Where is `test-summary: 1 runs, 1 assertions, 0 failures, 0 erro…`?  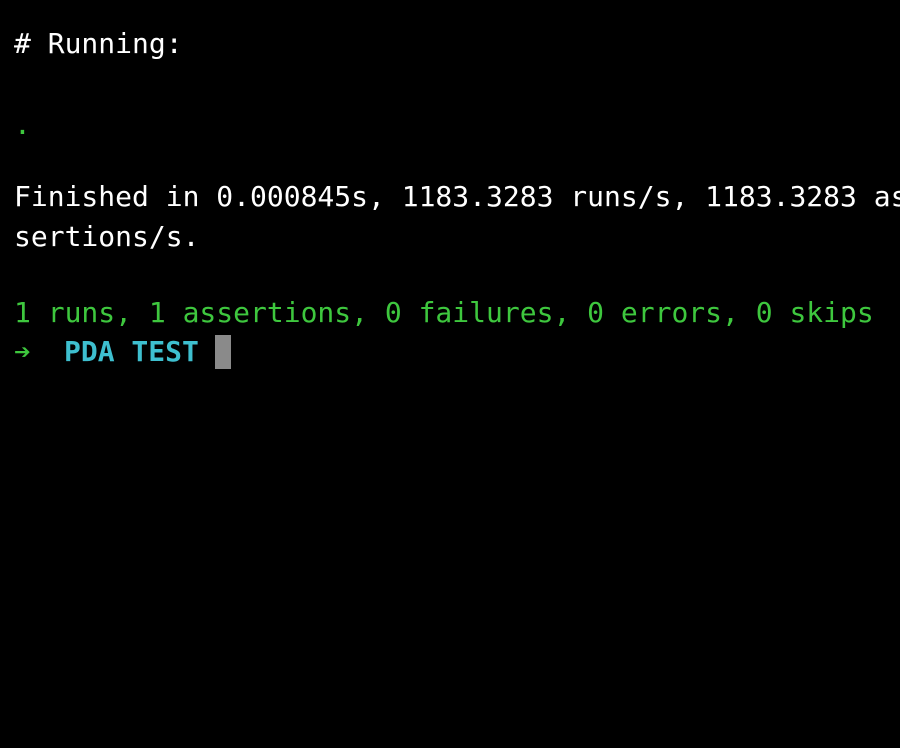
test-summary: 1 runs, 1 assertions, 0 failures, 0 erro… is located at coordinates (444, 312).